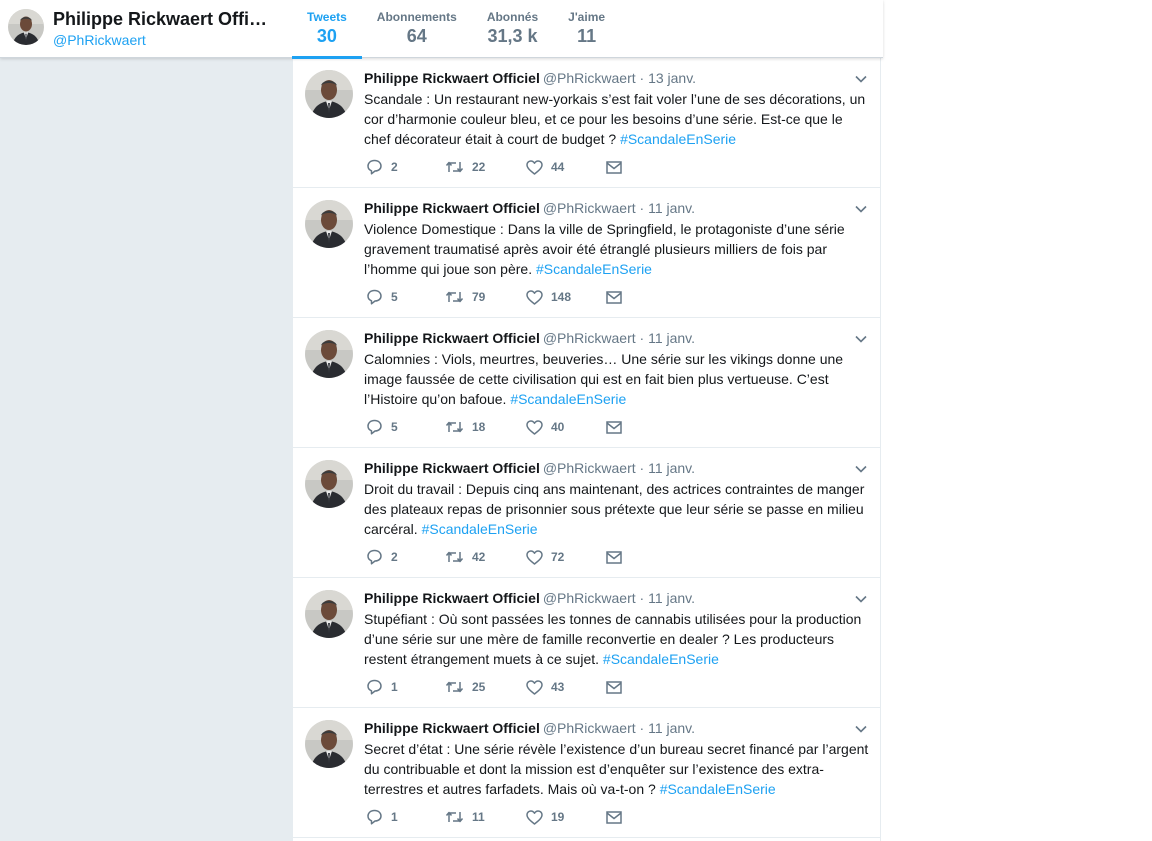 This screenshot has width=1152, height=841. I want to click on like-count: 19, so click(558, 817).